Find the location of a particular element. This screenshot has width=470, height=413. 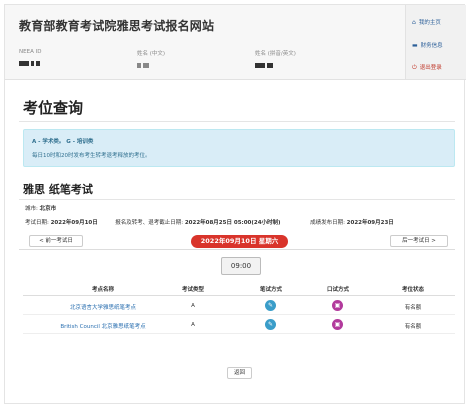

release-notice: 每日10时和20时发布考生转考退考释放的考位。 is located at coordinates (91, 156).